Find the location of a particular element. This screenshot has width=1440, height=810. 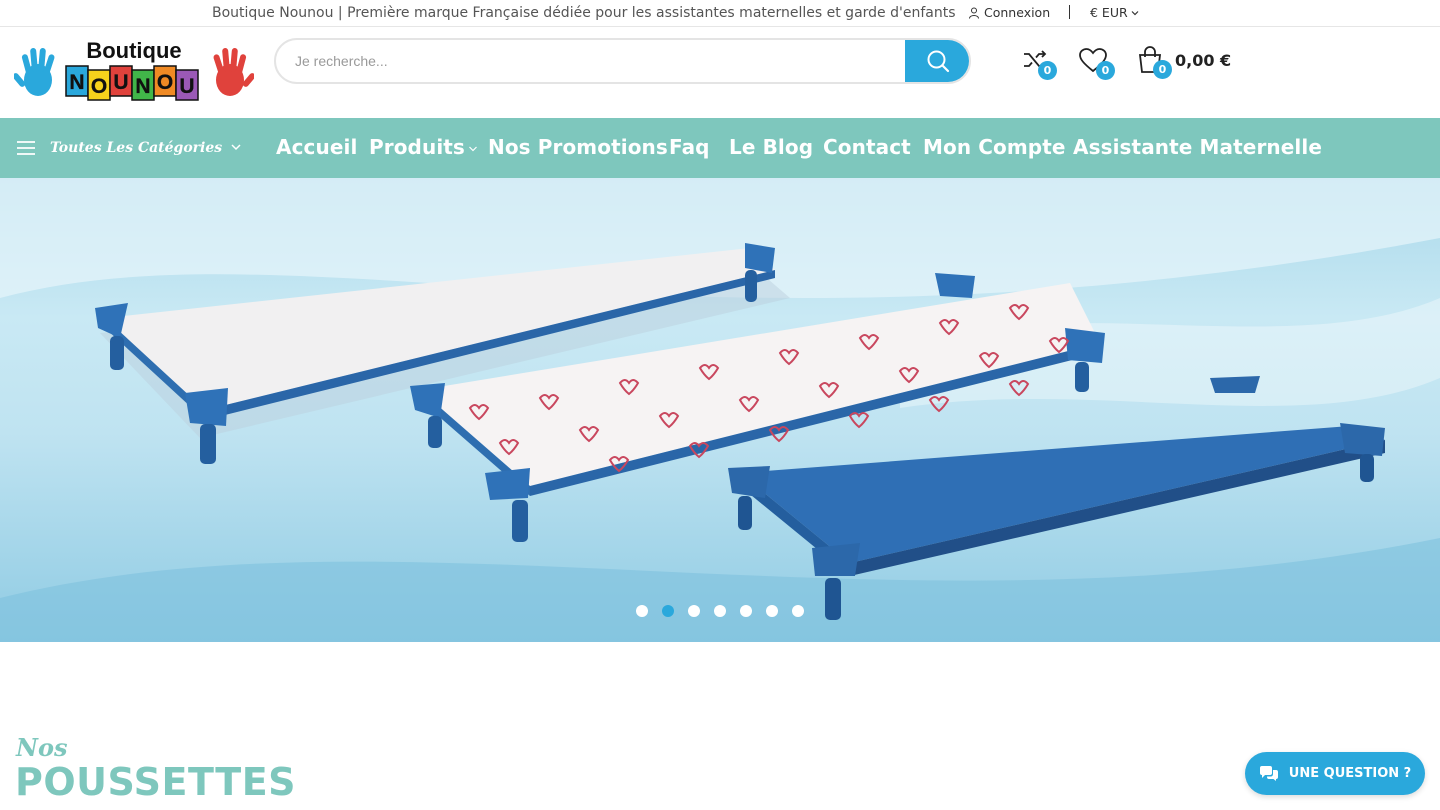

nav-item-blog: Le Blog is located at coordinates (771, 147).